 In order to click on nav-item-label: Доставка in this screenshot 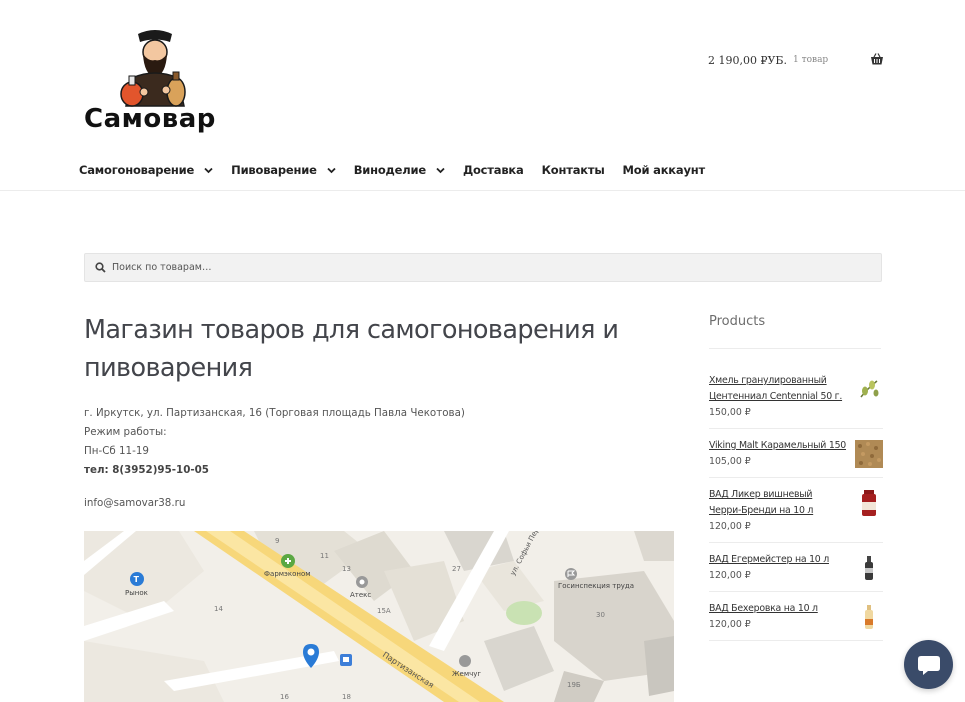, I will do `click(493, 170)`.